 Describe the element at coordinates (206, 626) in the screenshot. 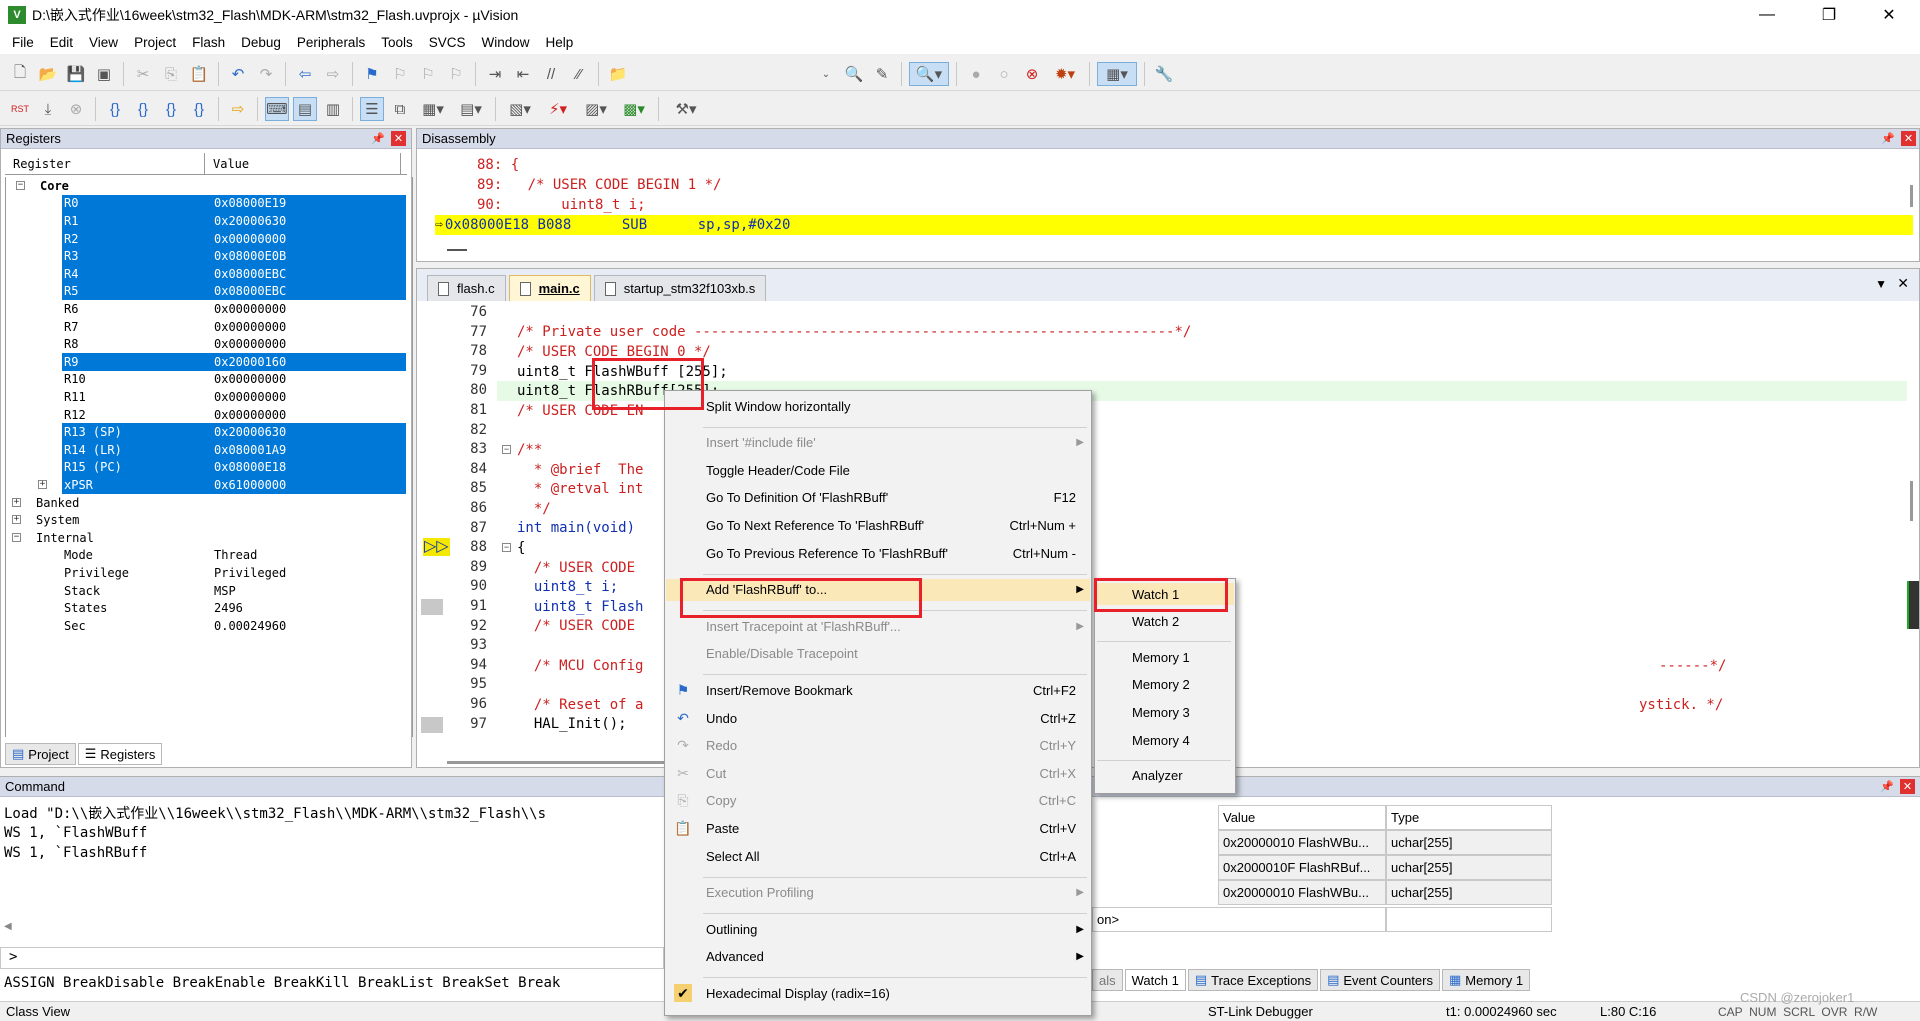

I see `register-row: Sec 0.00024960` at that location.